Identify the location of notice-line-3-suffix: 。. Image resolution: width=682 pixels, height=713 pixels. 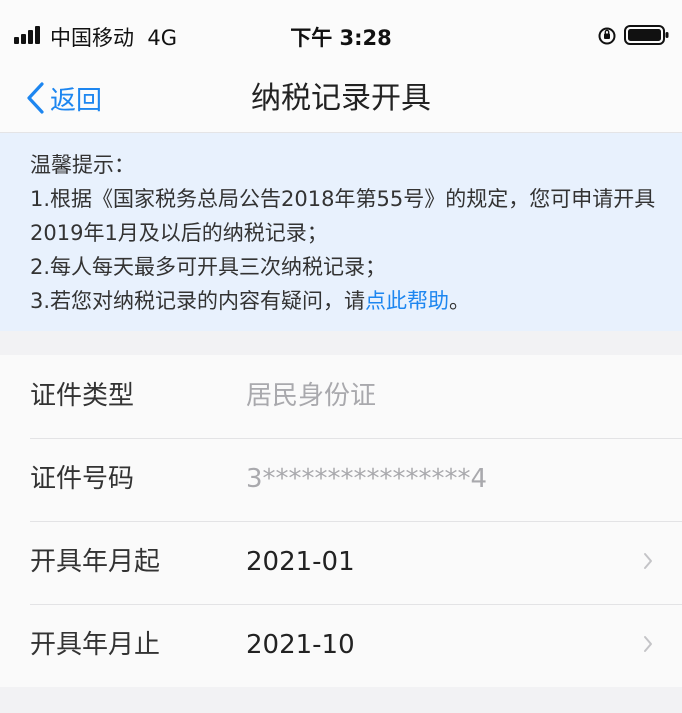
(460, 301).